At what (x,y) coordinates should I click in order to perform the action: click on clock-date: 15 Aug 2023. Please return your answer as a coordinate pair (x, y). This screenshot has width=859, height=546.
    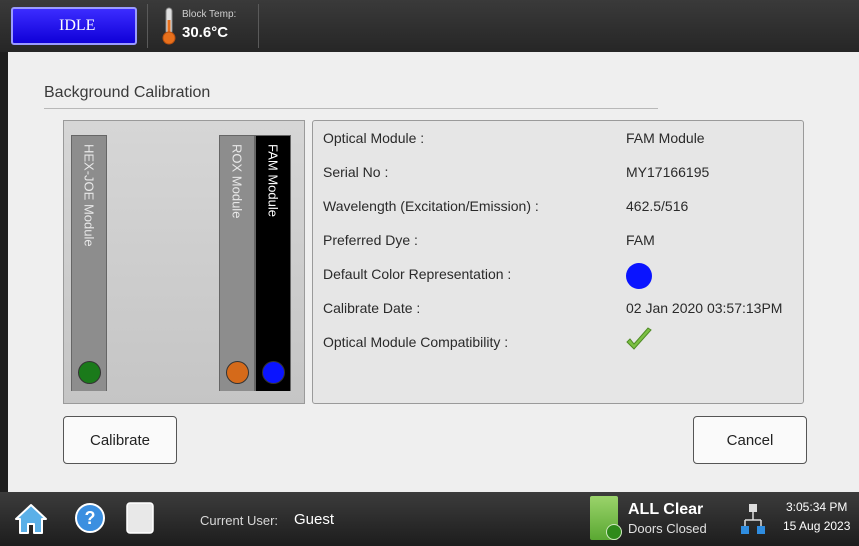
    Looking at the image, I should click on (817, 526).